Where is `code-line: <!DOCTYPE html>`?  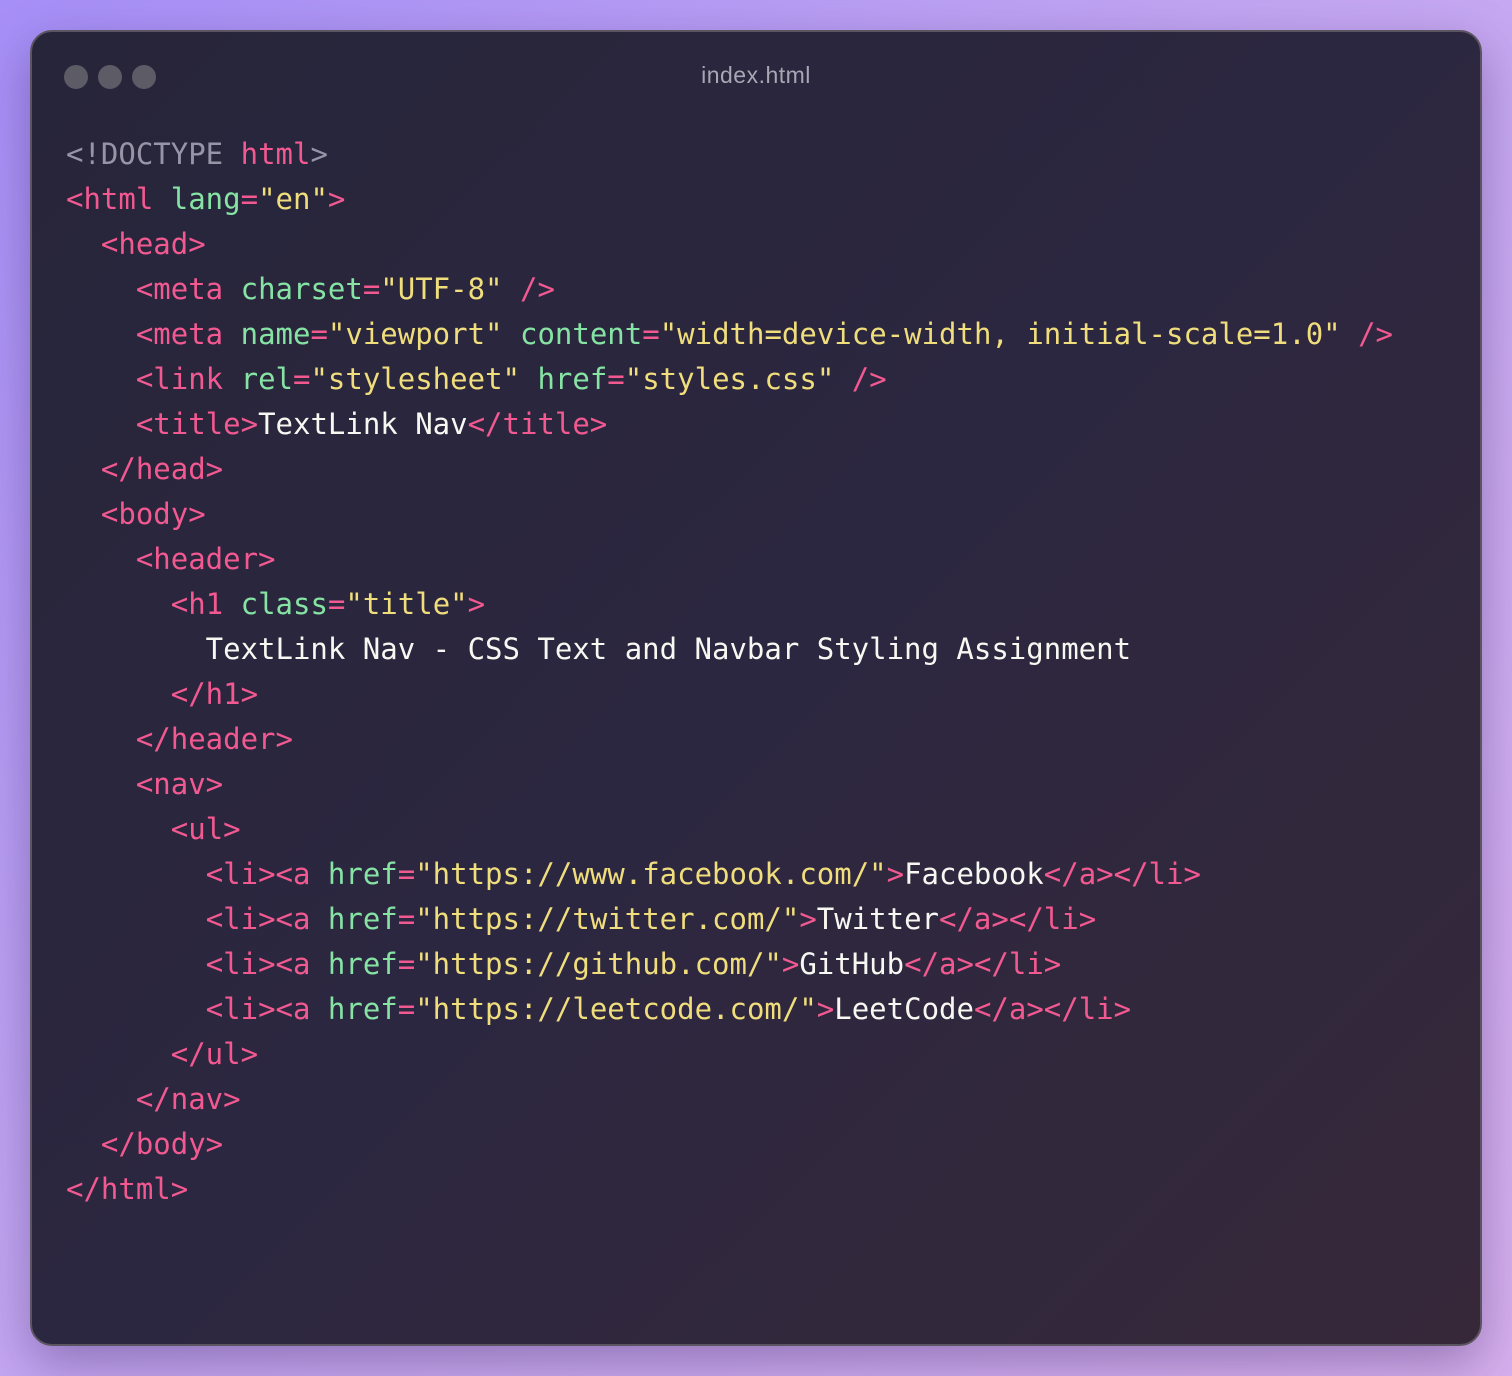 code-line: <!DOCTYPE html> is located at coordinates (729, 154).